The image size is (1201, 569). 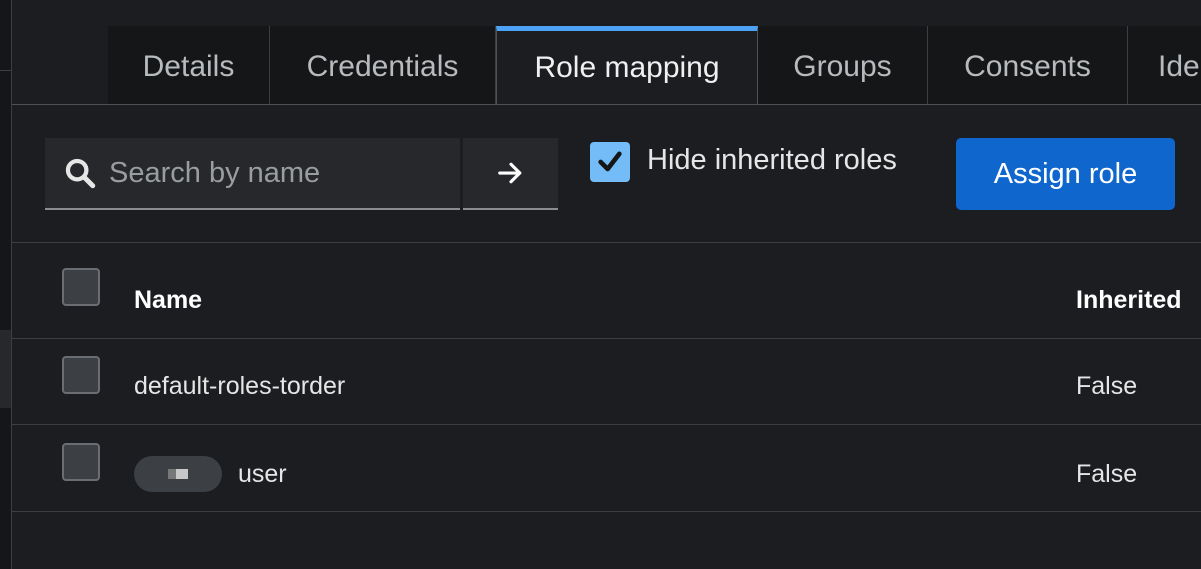 I want to click on check-icon, so click(x=610, y=161).